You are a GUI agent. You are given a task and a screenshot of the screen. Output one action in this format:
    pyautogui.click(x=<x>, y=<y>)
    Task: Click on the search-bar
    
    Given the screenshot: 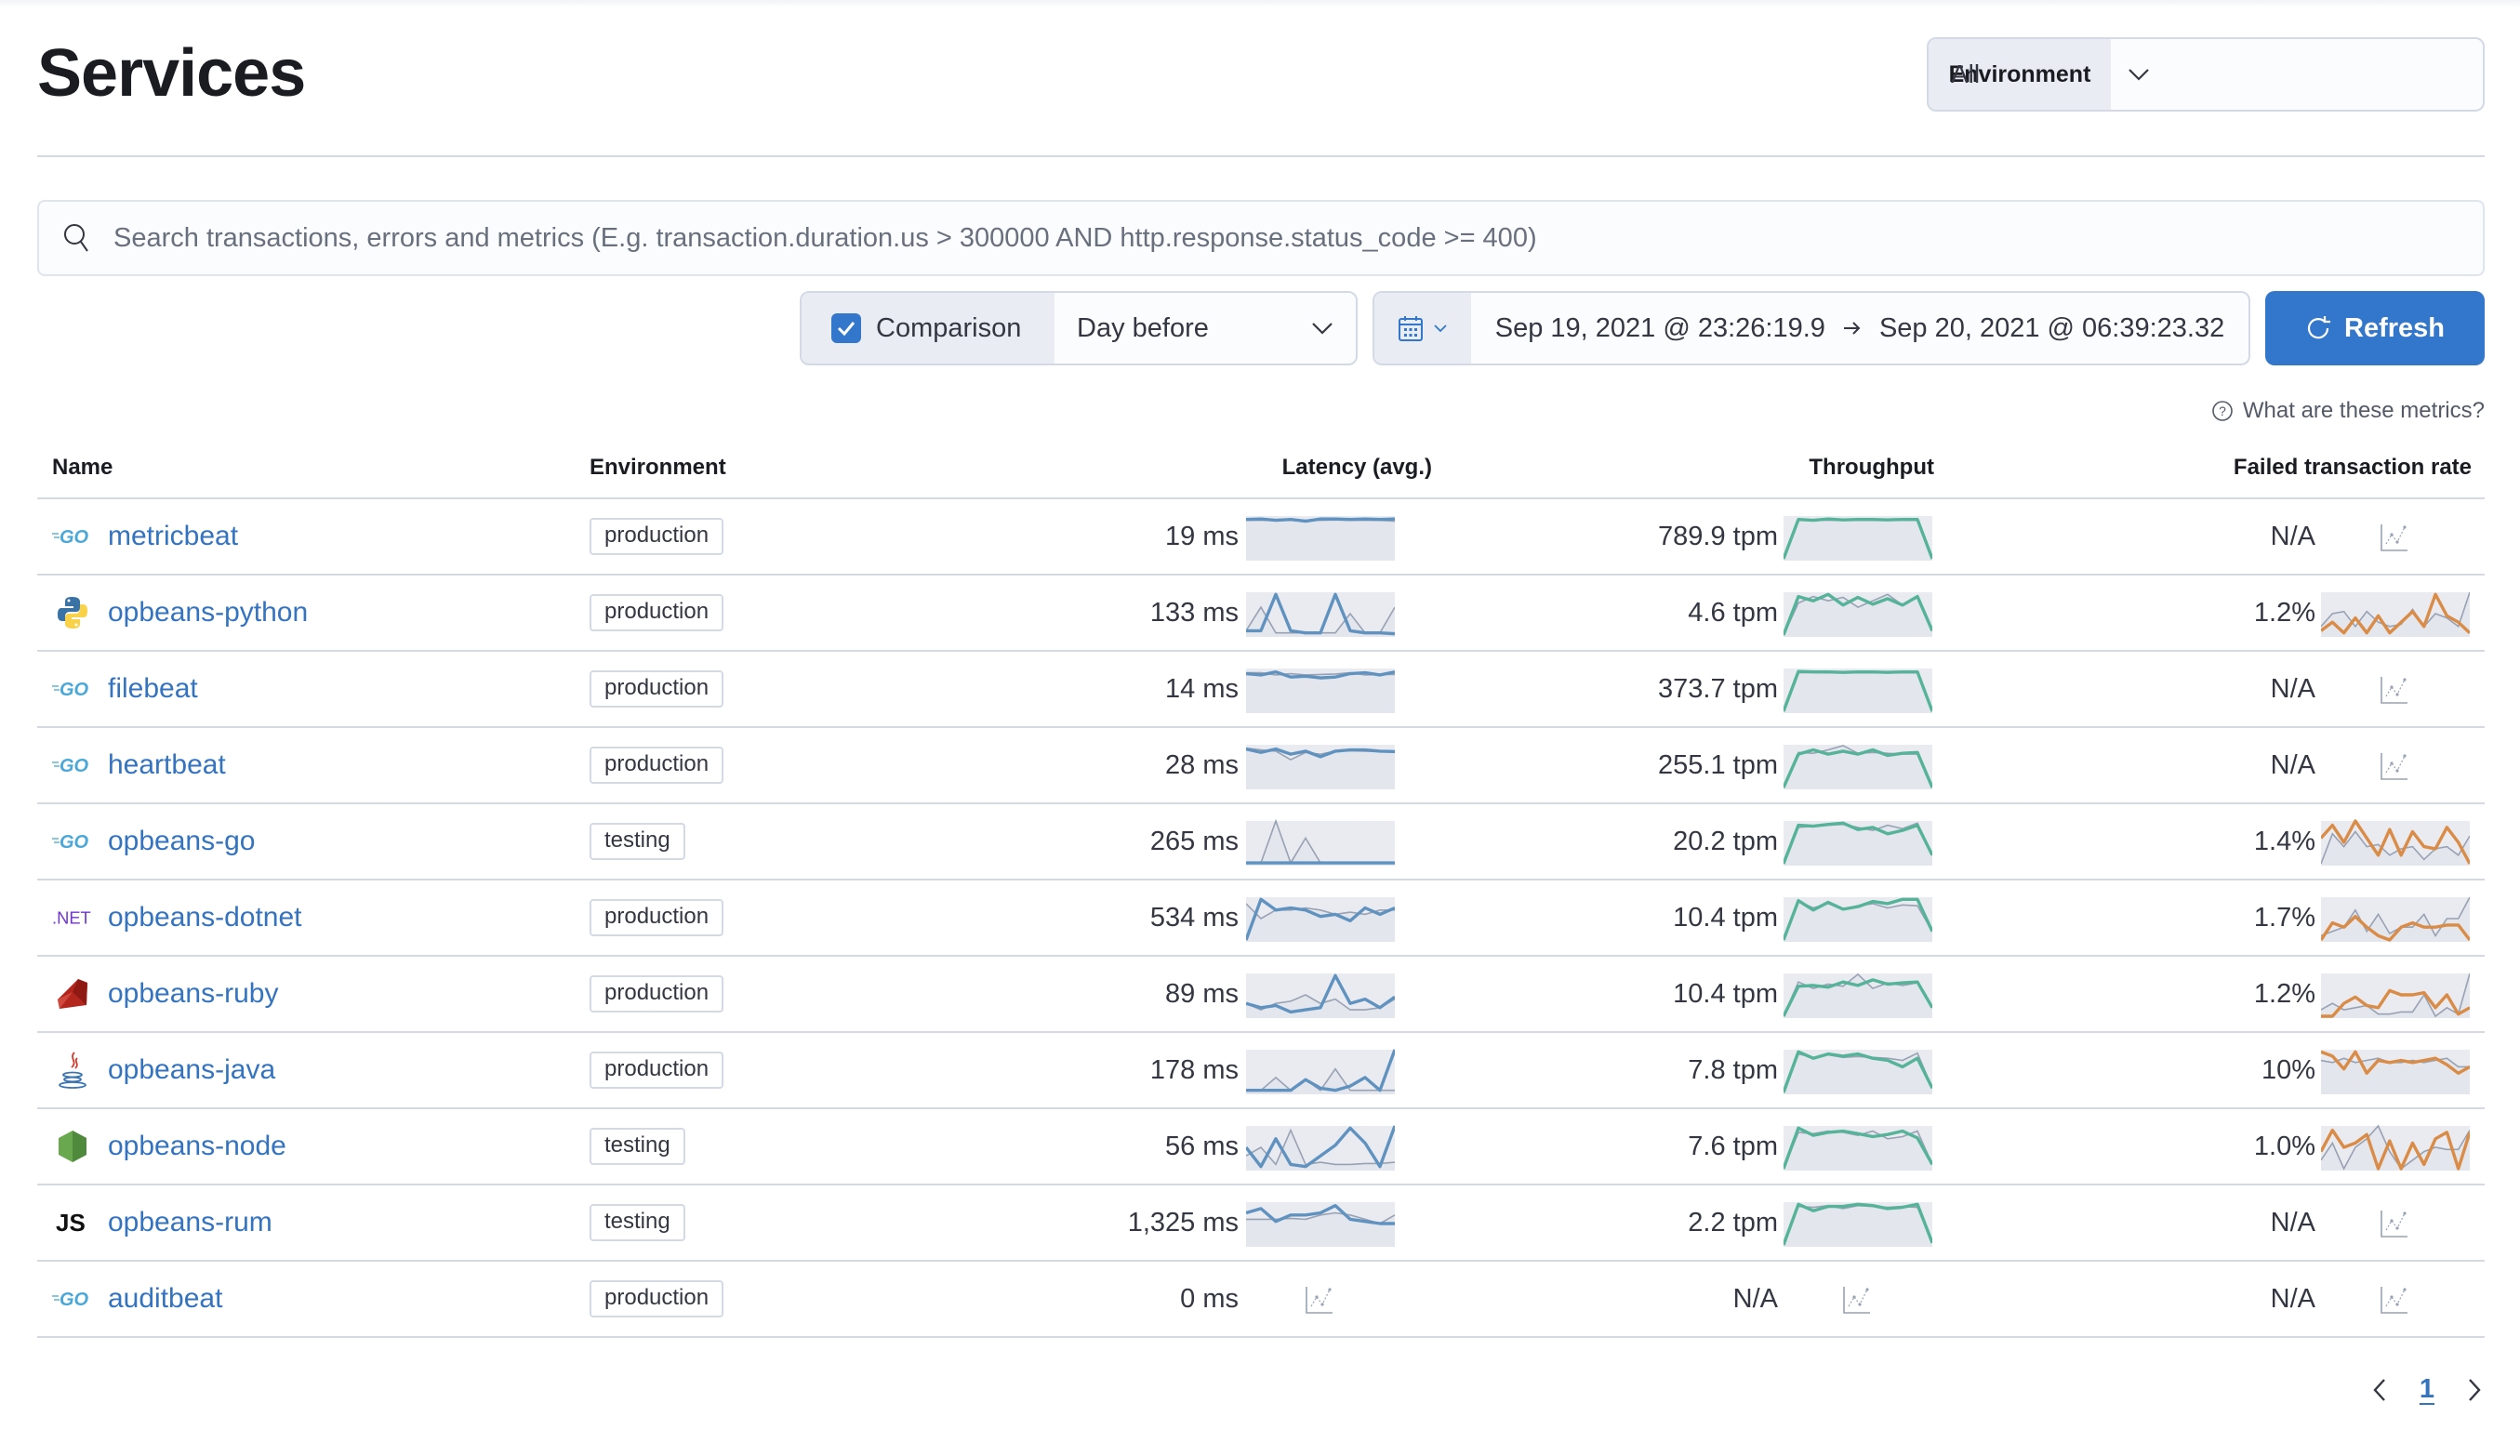 What is the action you would take?
    pyautogui.click(x=1261, y=238)
    